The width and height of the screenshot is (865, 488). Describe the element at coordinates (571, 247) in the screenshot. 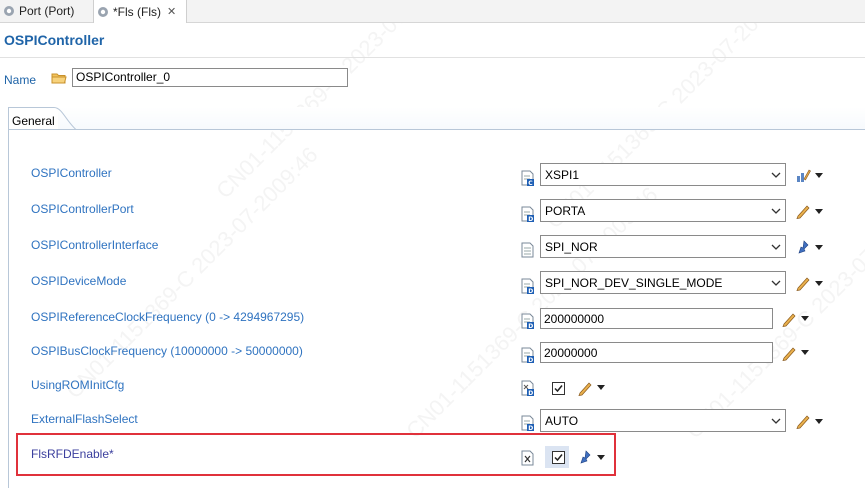

I see `select-value: SPI_NOR` at that location.